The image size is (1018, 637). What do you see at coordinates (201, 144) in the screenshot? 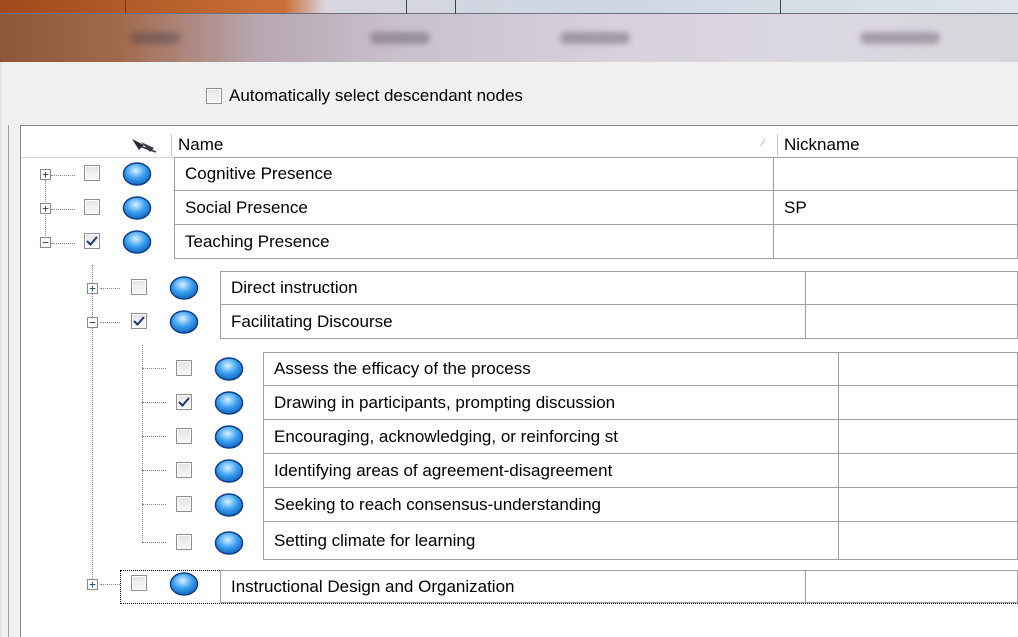
I see `name-column-label: Name` at bounding box center [201, 144].